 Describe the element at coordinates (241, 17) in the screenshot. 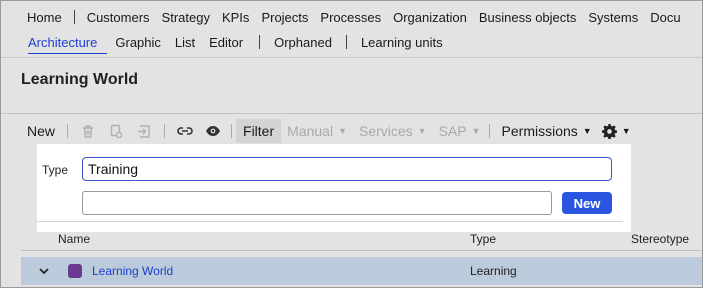

I see `nav-kpis: KPIs` at that location.